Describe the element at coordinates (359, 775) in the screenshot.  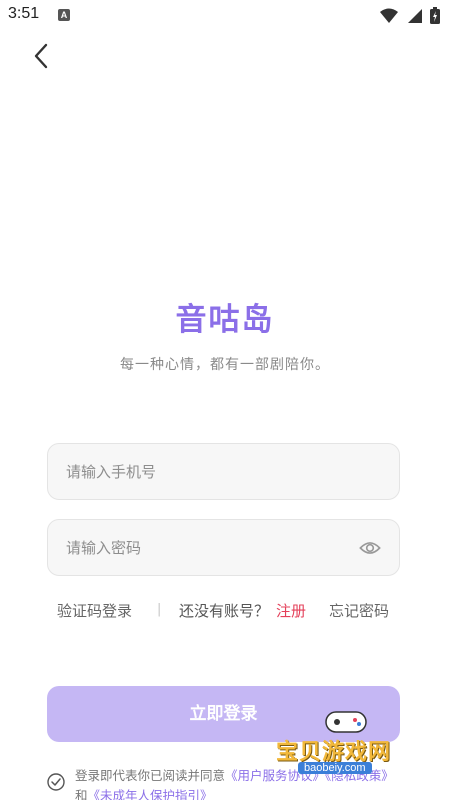
I see `privacy-policy-link: 《隐私政策》` at that location.